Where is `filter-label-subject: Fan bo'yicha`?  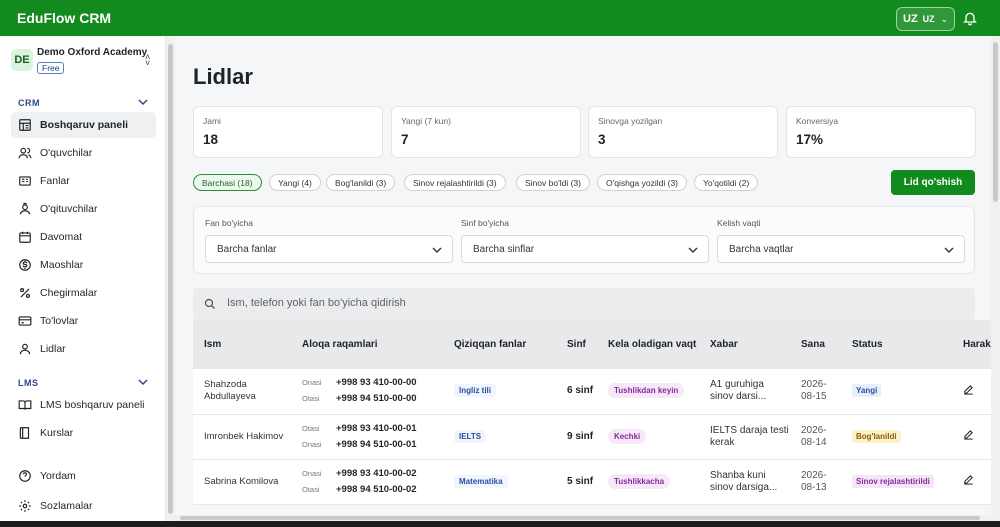 filter-label-subject: Fan bo'yicha is located at coordinates (229, 223).